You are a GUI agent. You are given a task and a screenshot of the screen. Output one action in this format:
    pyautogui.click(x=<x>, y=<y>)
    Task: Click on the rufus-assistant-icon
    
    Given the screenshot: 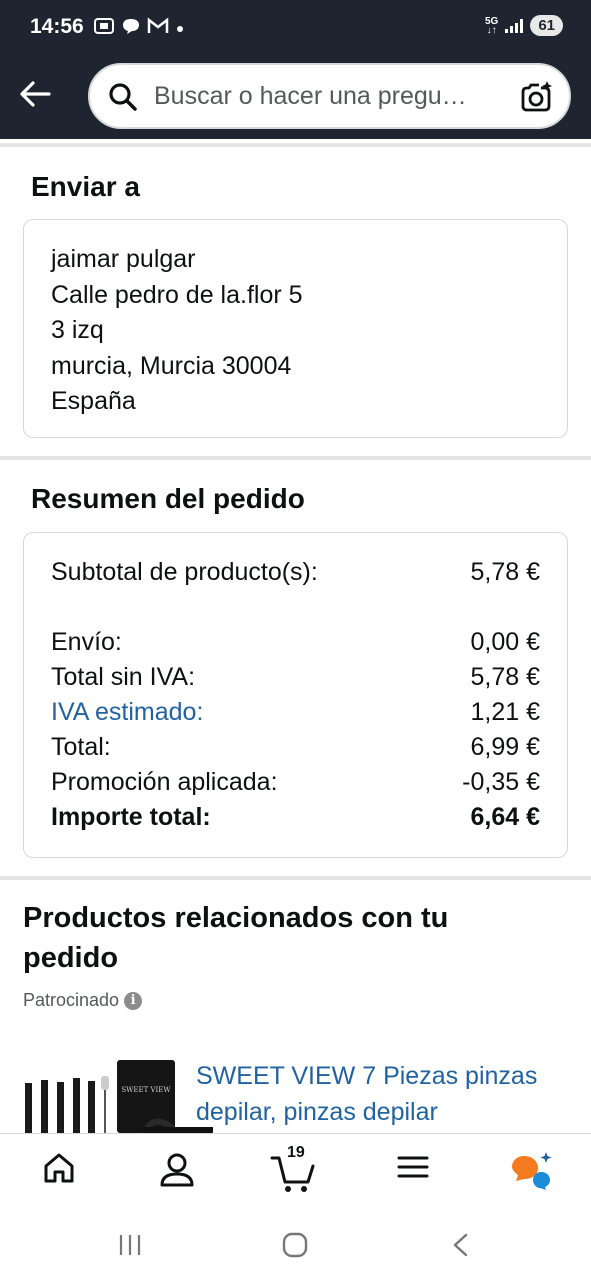 What is the action you would take?
    pyautogui.click(x=532, y=1170)
    